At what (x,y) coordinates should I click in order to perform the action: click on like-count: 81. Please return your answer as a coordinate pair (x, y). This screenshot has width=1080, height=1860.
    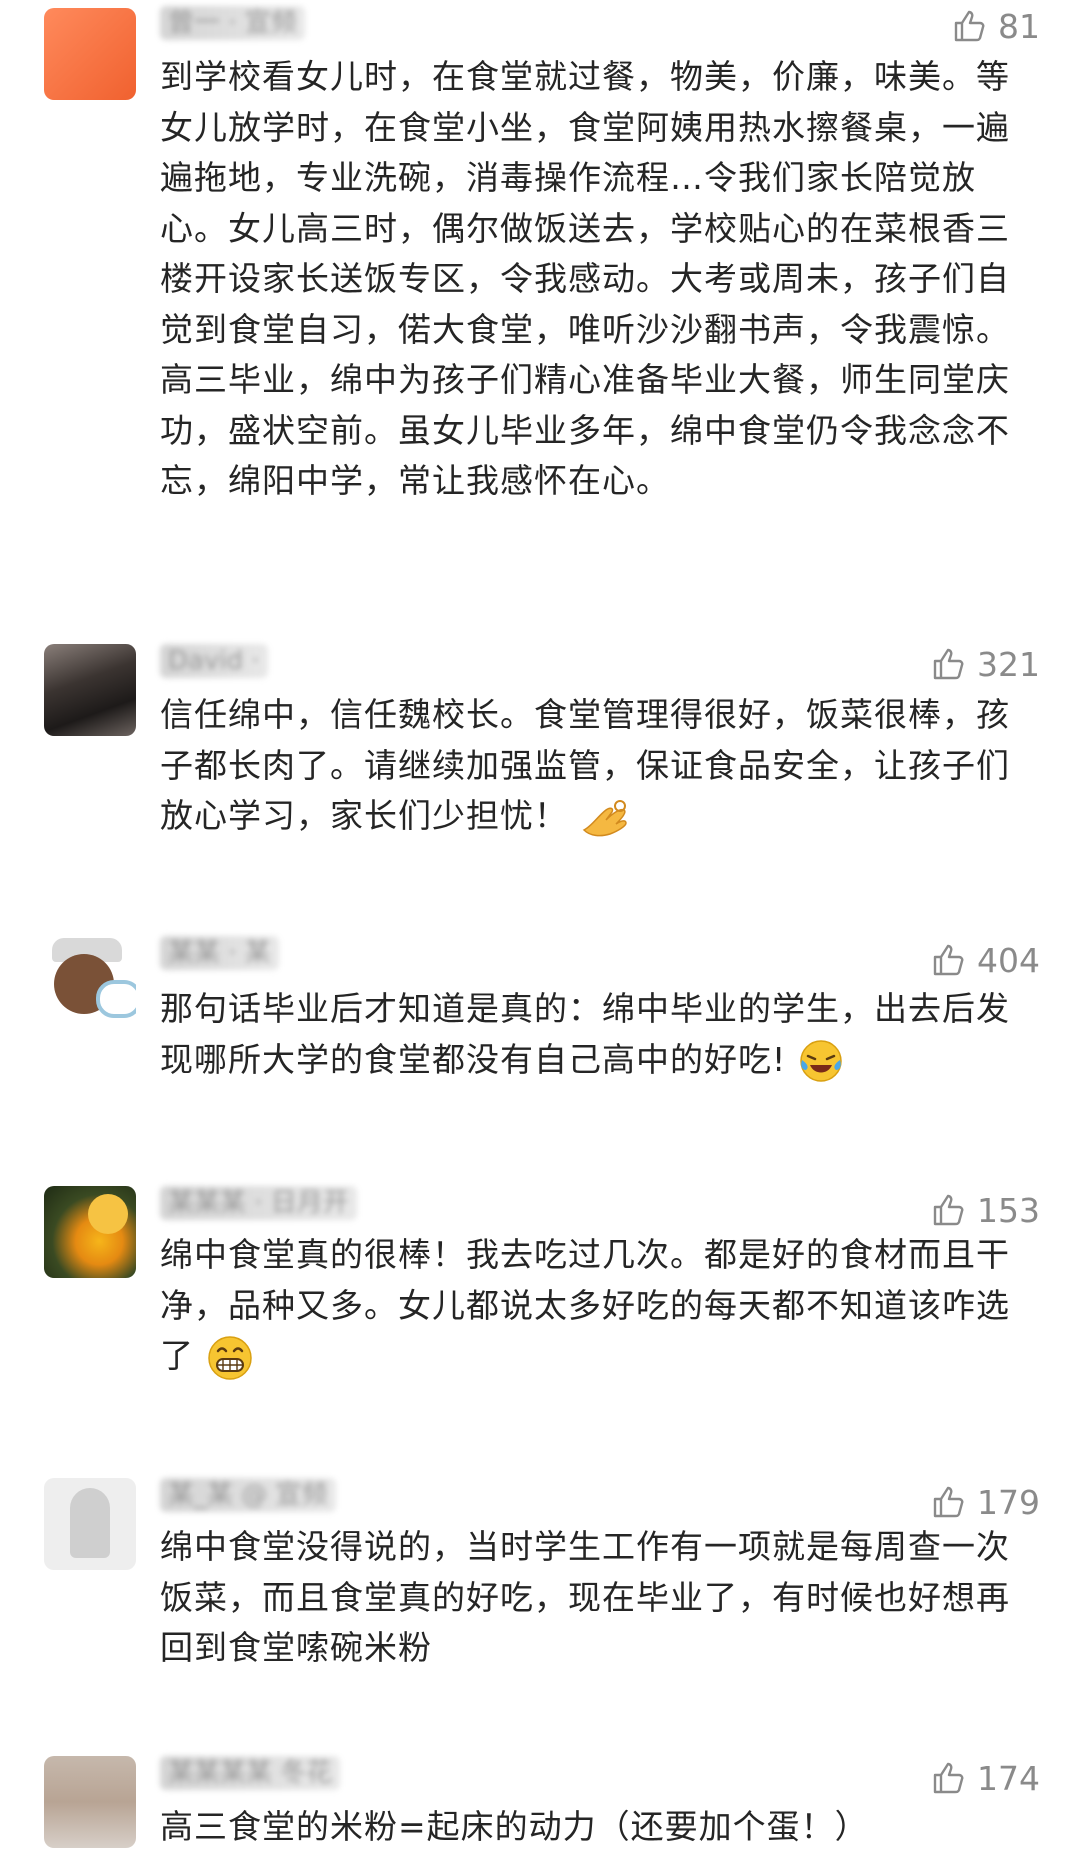
    Looking at the image, I should click on (1019, 26).